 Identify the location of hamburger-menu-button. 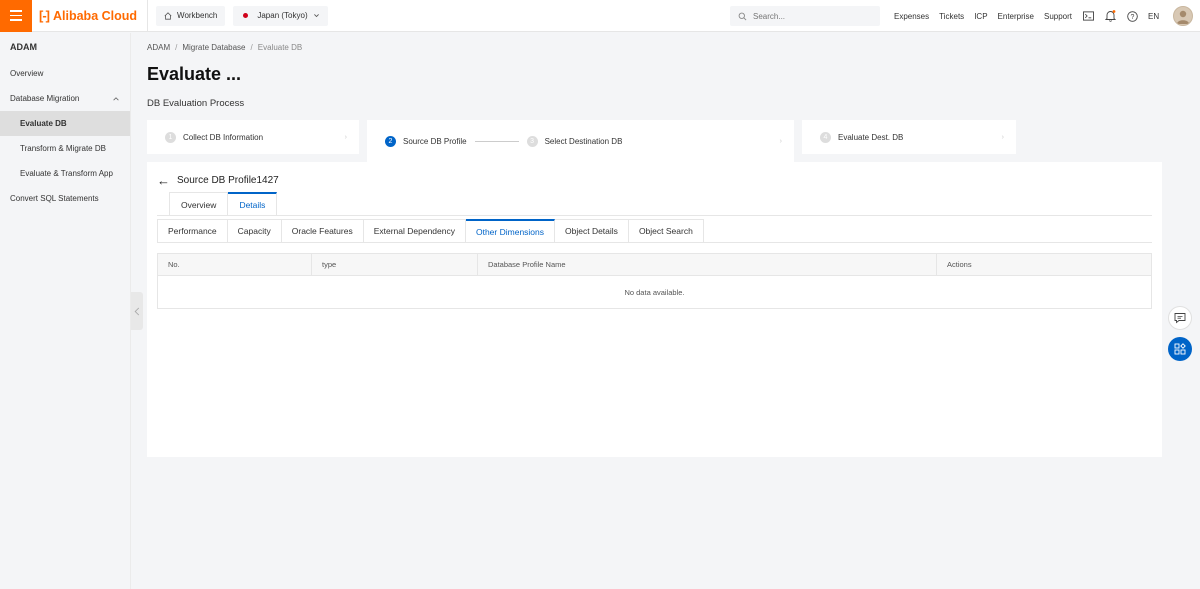
(16, 16).